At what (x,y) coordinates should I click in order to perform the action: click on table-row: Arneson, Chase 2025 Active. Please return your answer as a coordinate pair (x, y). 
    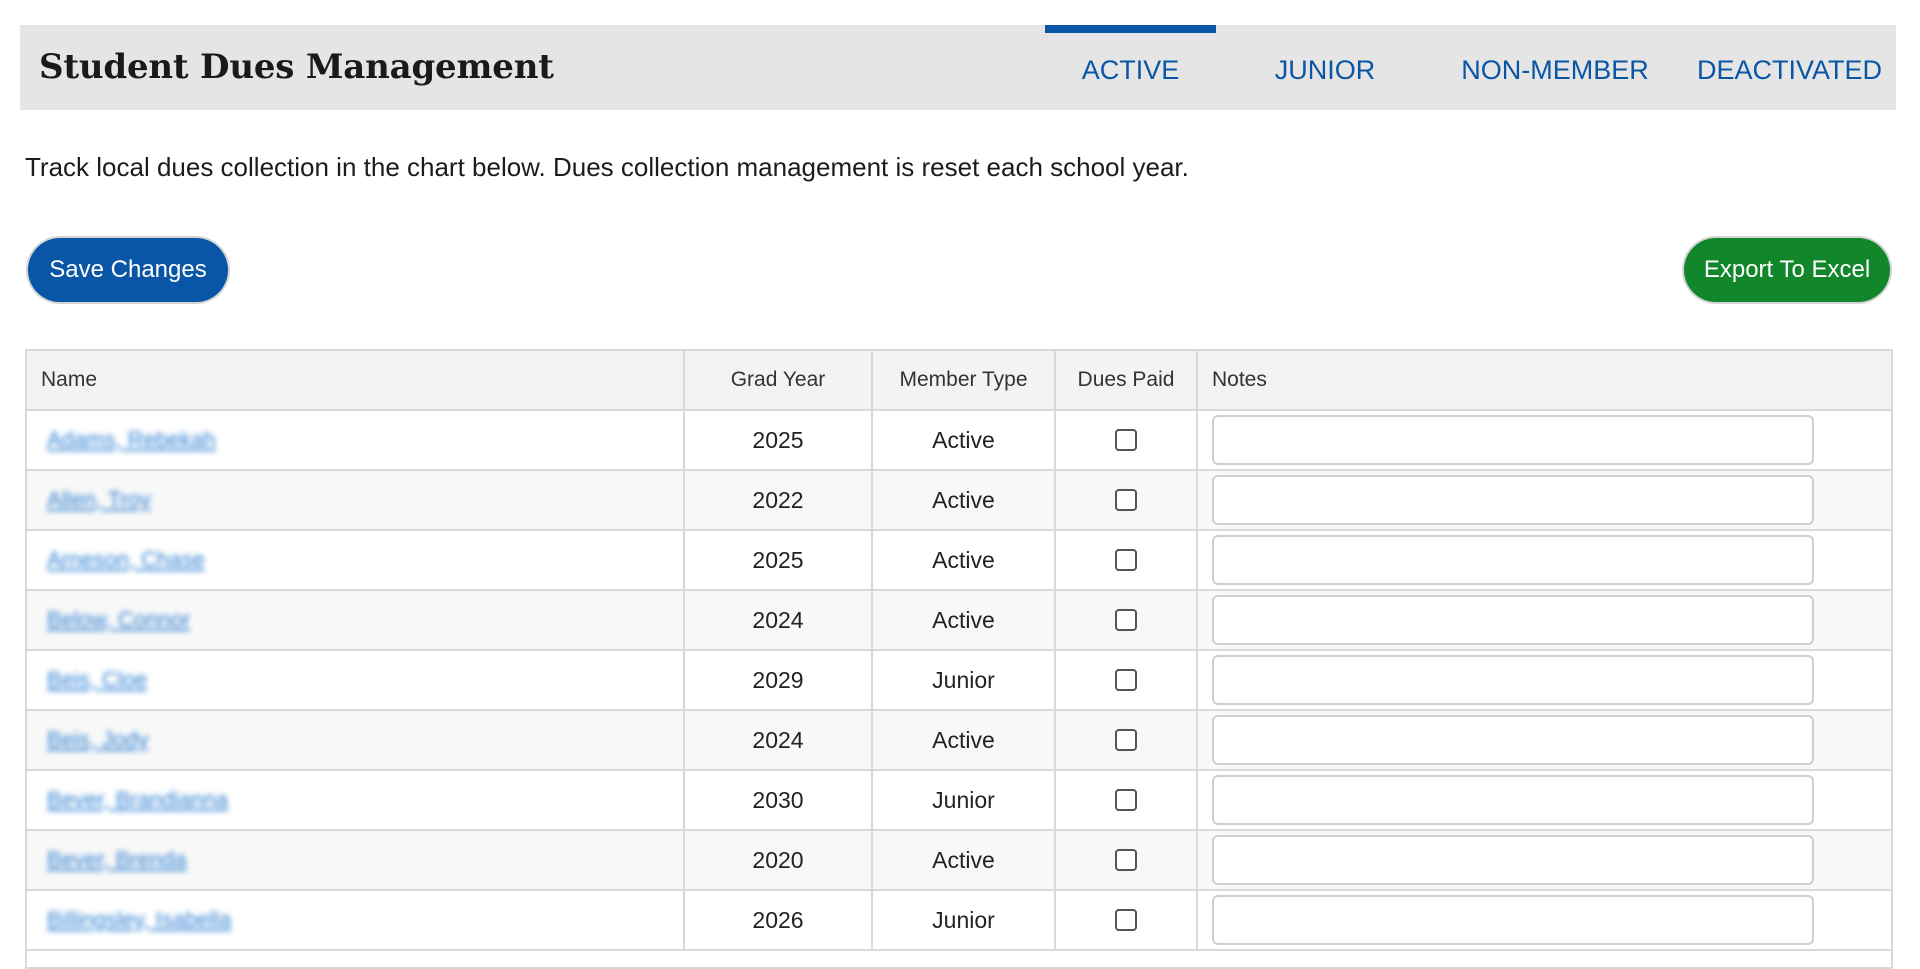
    Looking at the image, I should click on (959, 561).